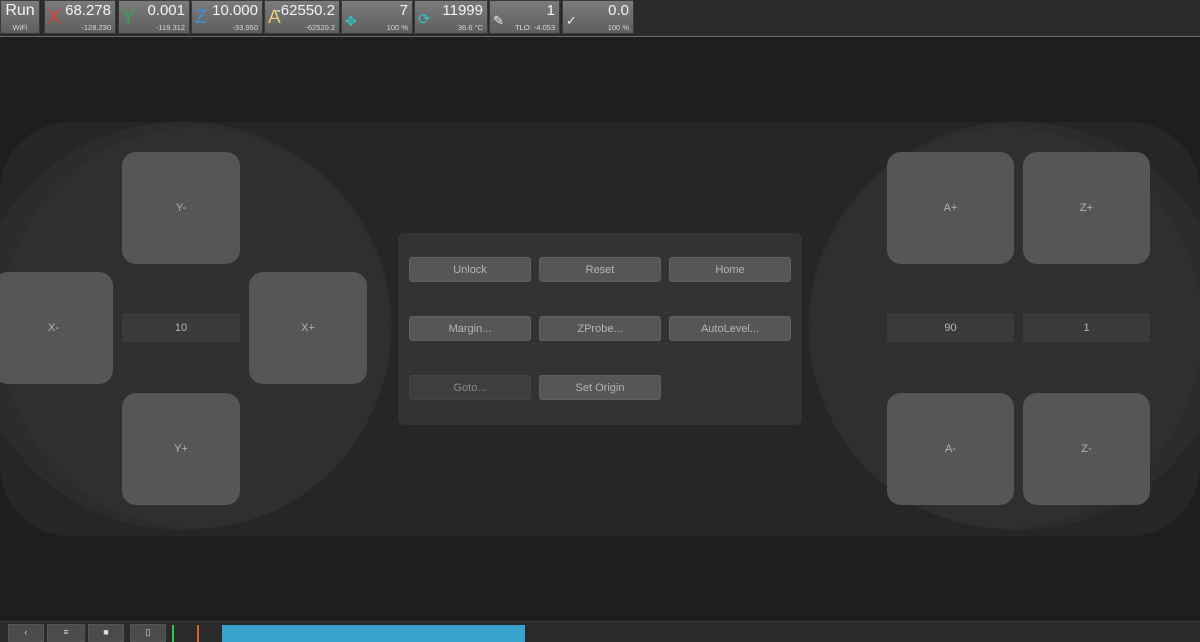  I want to click on status-led-green, so click(173, 633).